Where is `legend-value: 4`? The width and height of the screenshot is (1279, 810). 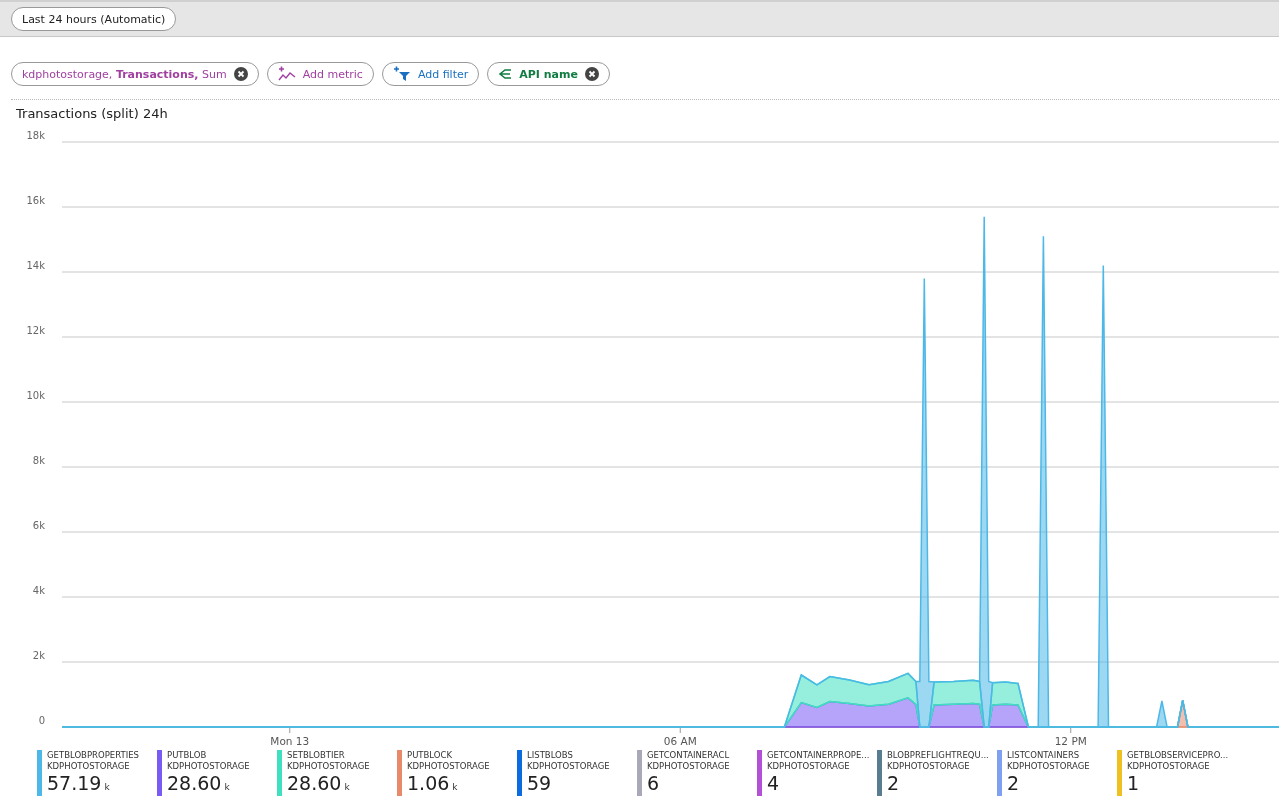 legend-value: 4 is located at coordinates (773, 783).